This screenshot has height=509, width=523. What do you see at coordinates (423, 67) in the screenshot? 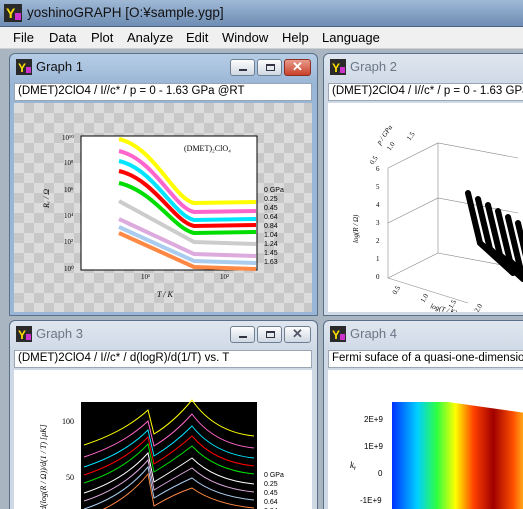
I see `graph2-title-bar: Y Graph 2` at bounding box center [423, 67].